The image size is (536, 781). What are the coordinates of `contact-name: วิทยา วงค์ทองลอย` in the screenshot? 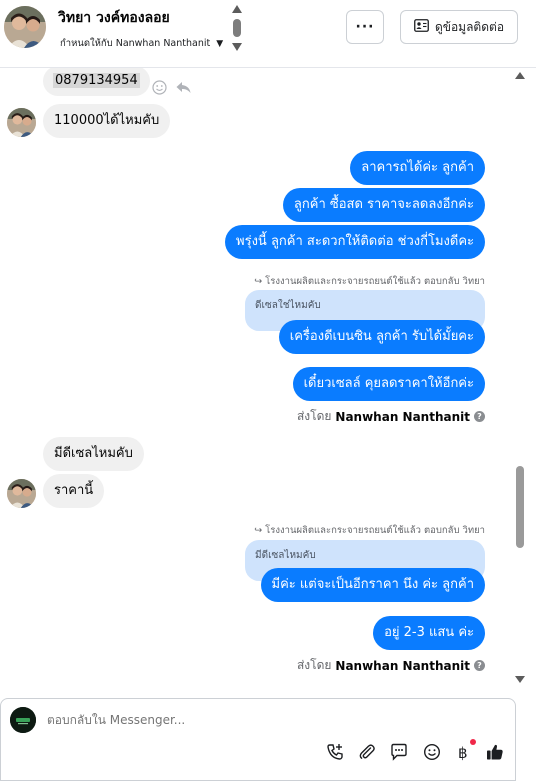 It's located at (114, 18).